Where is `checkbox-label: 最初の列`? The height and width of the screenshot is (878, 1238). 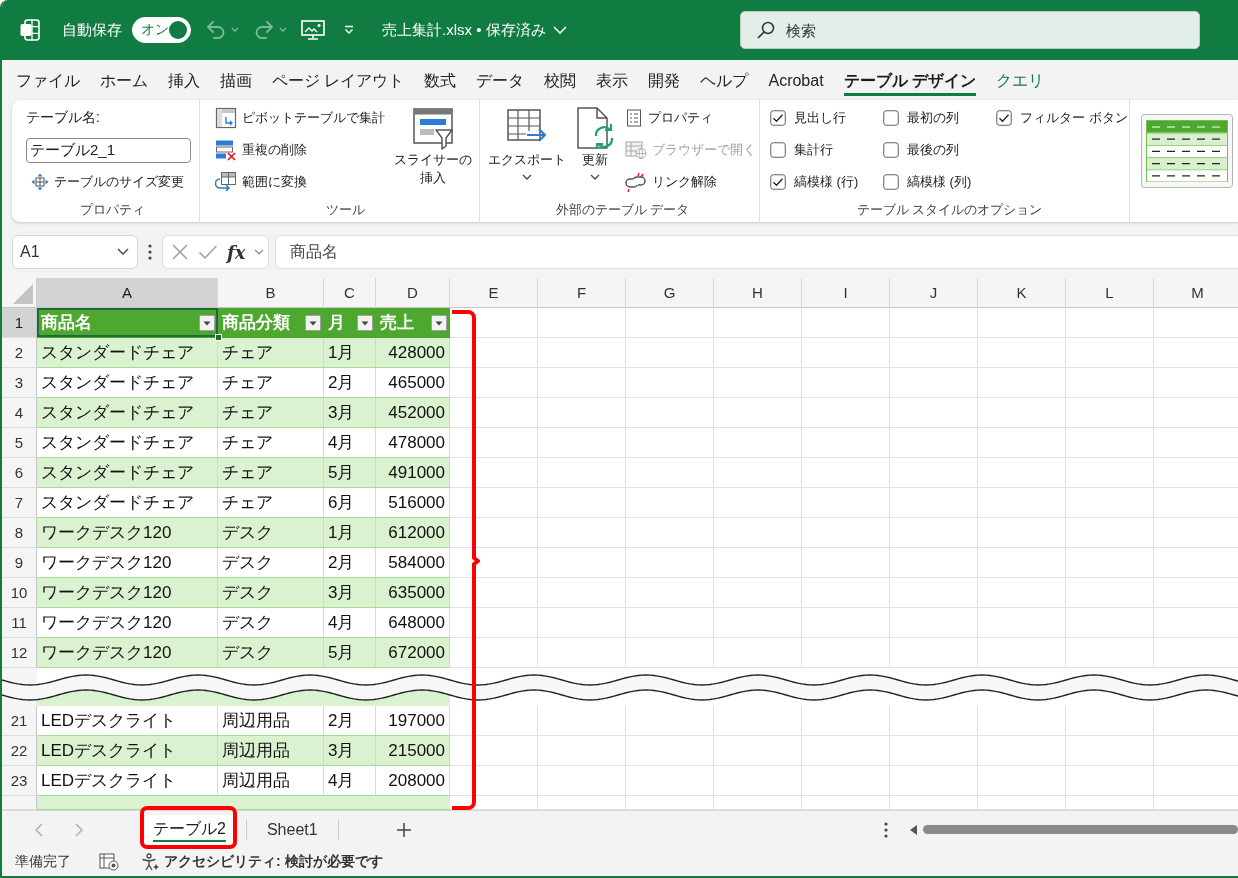 checkbox-label: 最初の列 is located at coordinates (933, 118).